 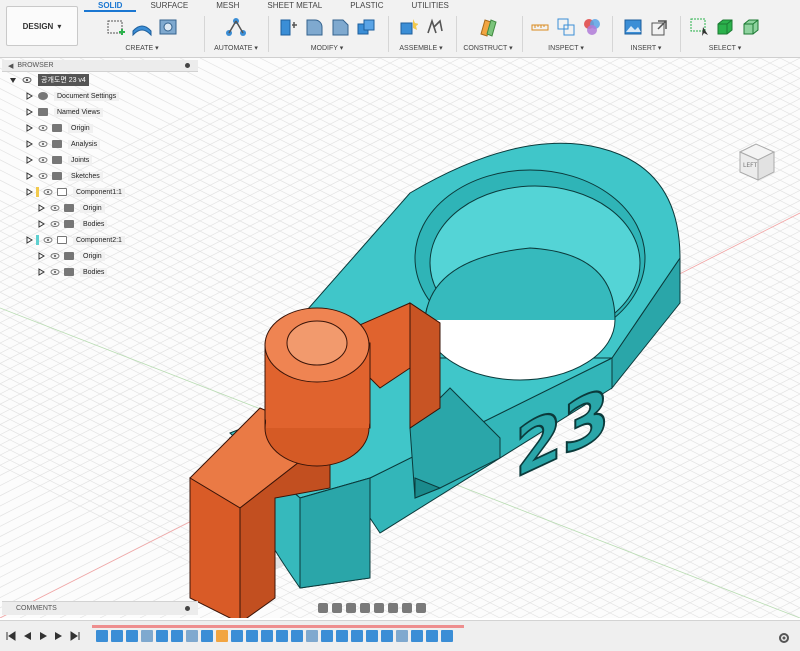 I want to click on select-component-icon, so click(x=751, y=27).